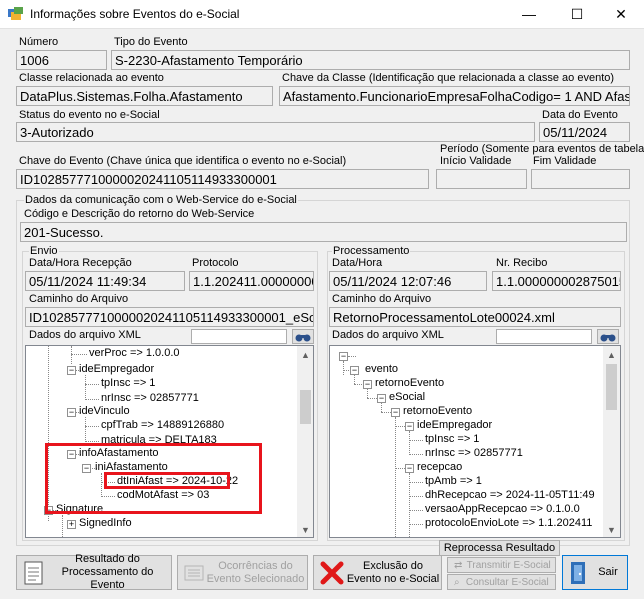 This screenshot has width=644, height=599. What do you see at coordinates (215, 263) in the screenshot?
I see `protocolo-label: Protocolo` at bounding box center [215, 263].